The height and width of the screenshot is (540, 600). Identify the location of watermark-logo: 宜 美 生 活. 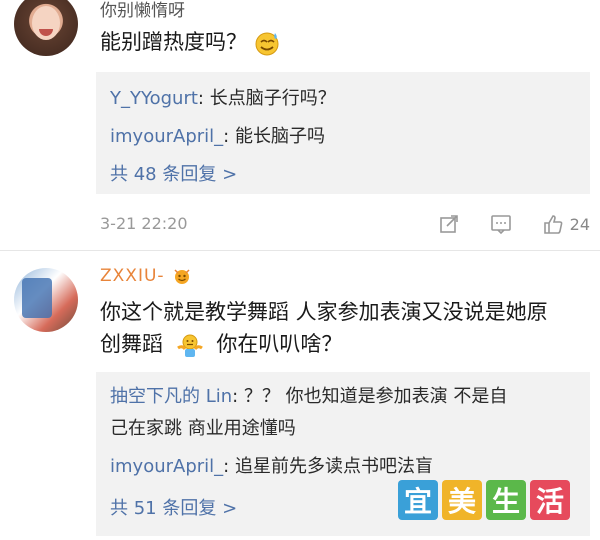
(484, 500).